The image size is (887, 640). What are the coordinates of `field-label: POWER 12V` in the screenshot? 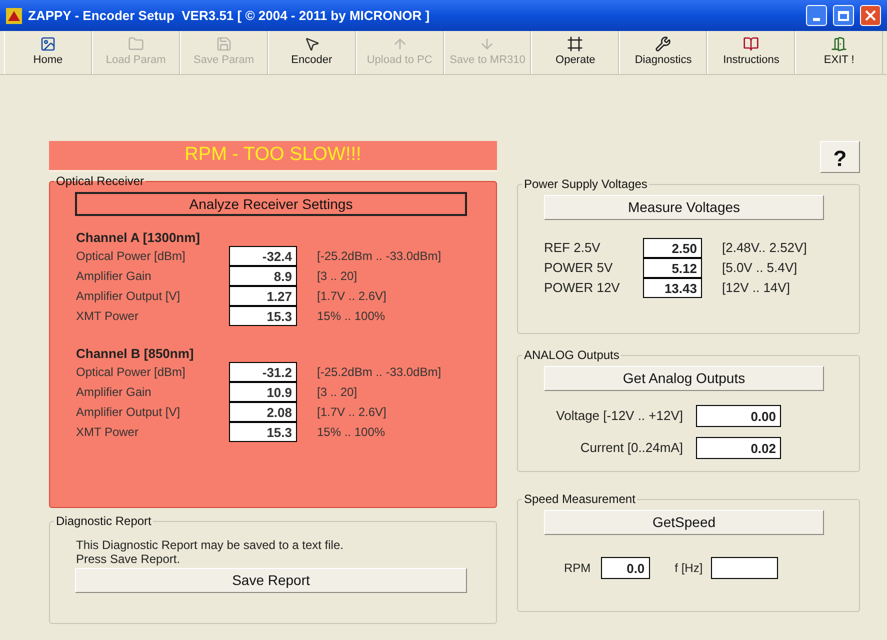 It's located at (582, 288).